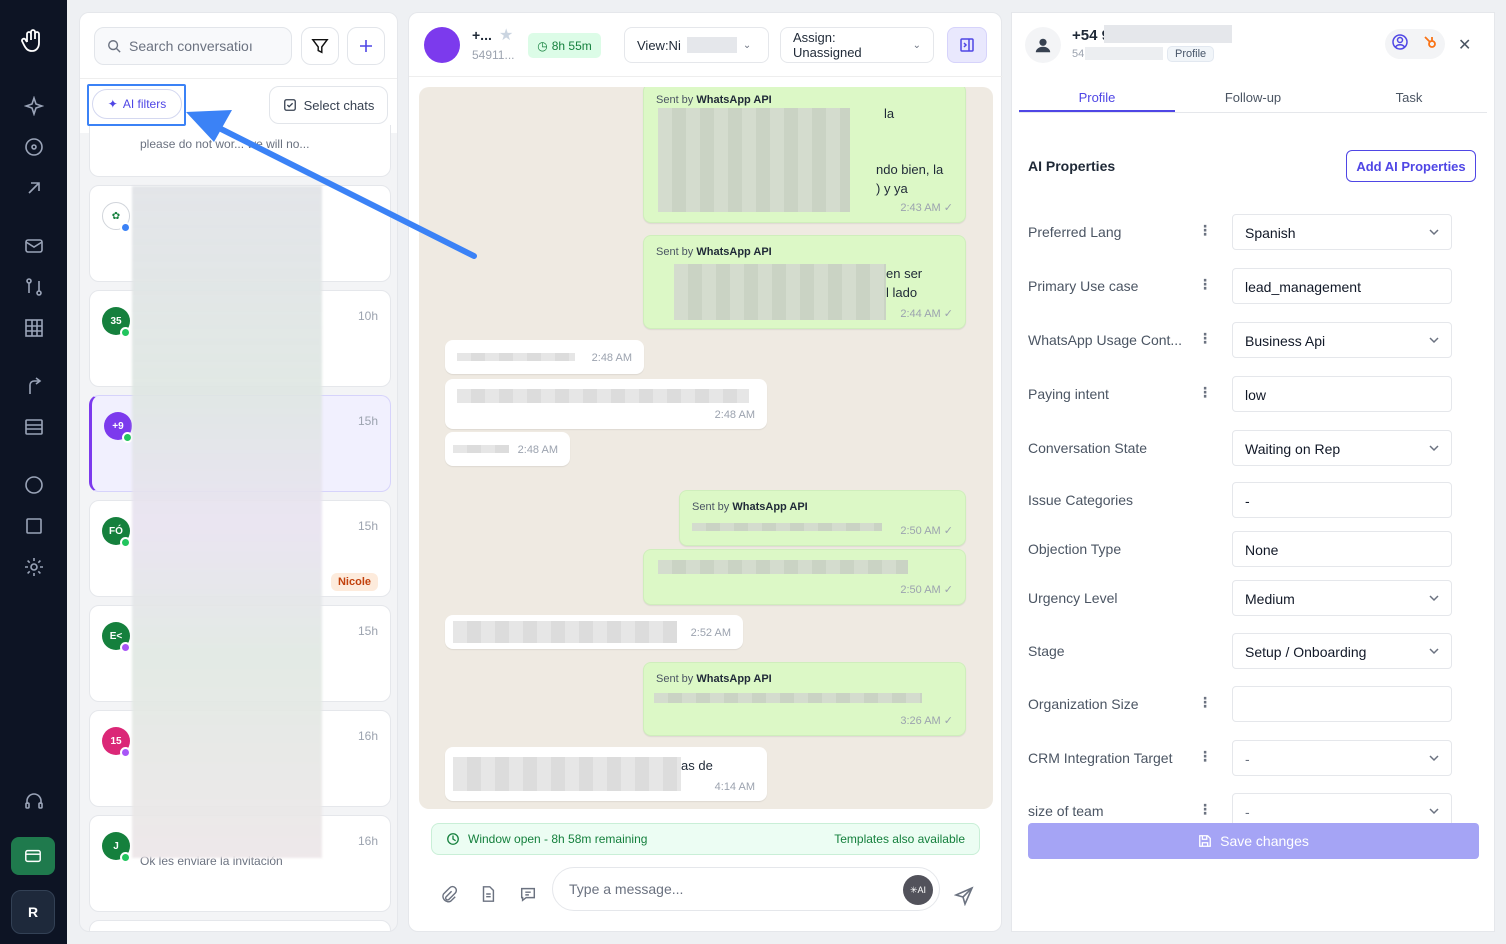 This screenshot has height=944, width=1506. I want to click on message-time: 4:14 AM, so click(734, 787).